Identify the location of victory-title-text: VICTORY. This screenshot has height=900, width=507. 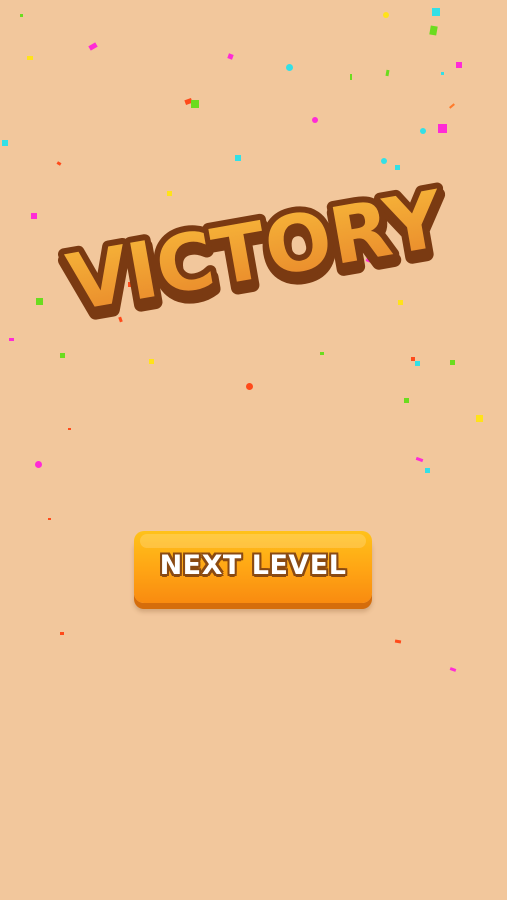
(256, 252).